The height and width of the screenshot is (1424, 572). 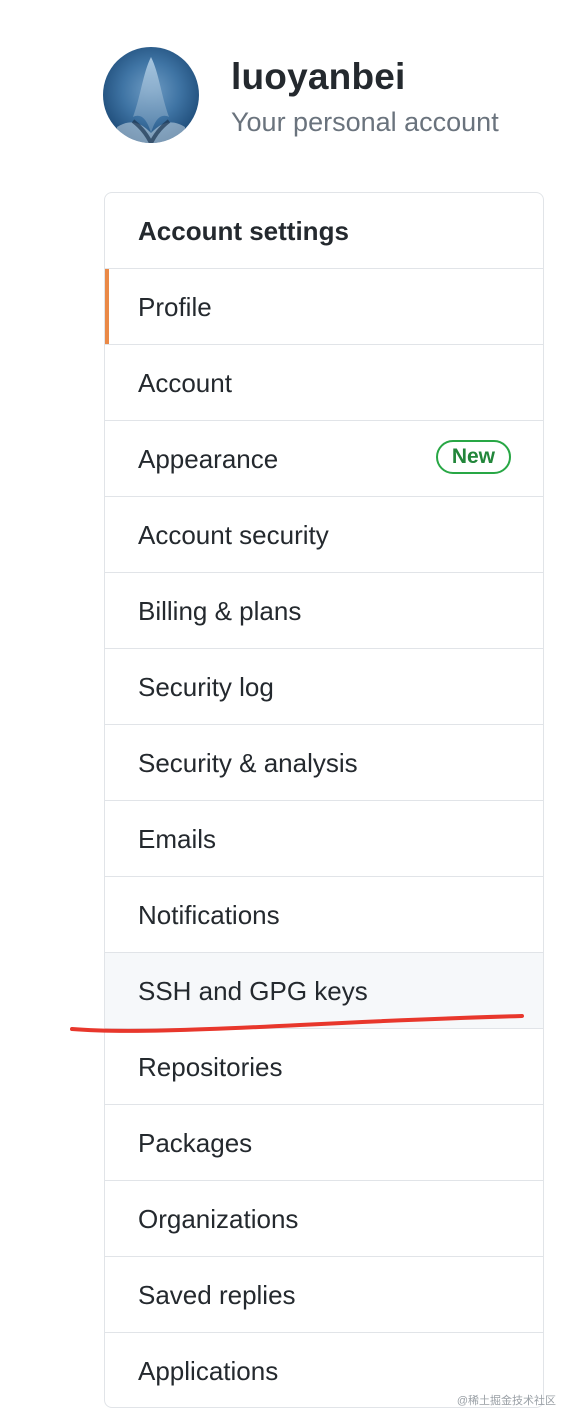 What do you see at coordinates (473, 457) in the screenshot?
I see `new-badge: New` at bounding box center [473, 457].